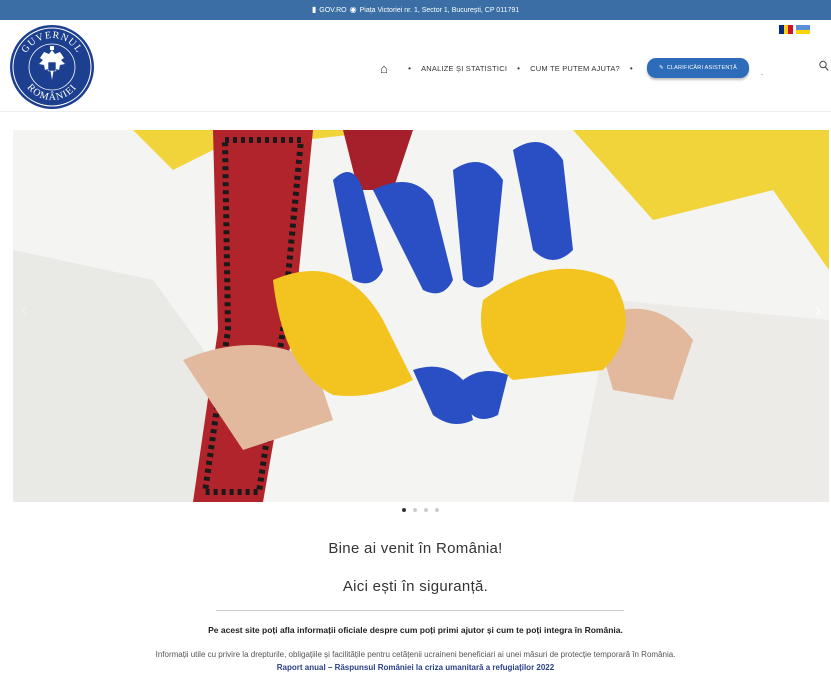 The height and width of the screenshot is (678, 831). I want to click on safe-heading: Aici ești în siguranță., so click(415, 586).